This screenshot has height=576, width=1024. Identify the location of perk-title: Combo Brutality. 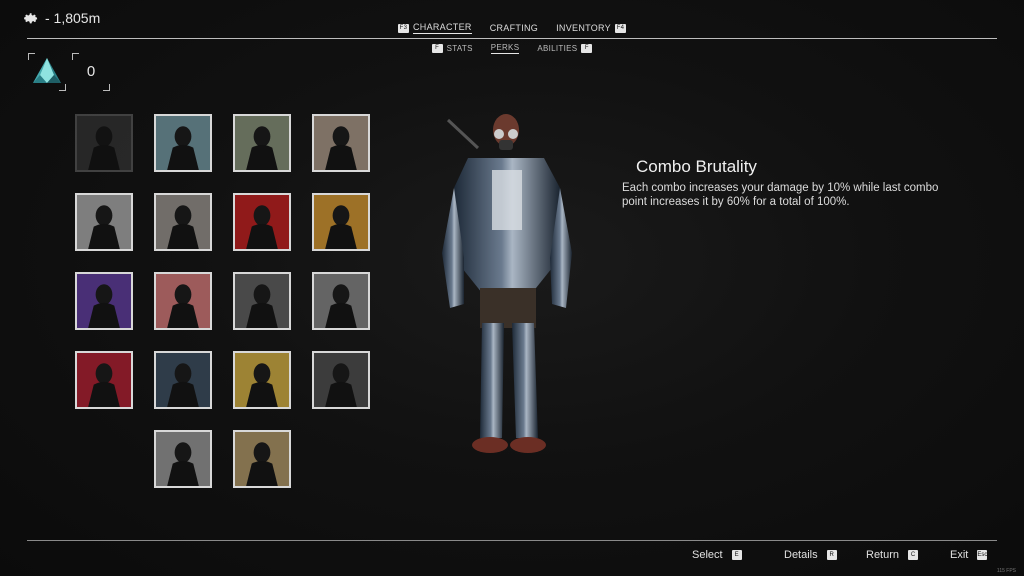
(696, 166).